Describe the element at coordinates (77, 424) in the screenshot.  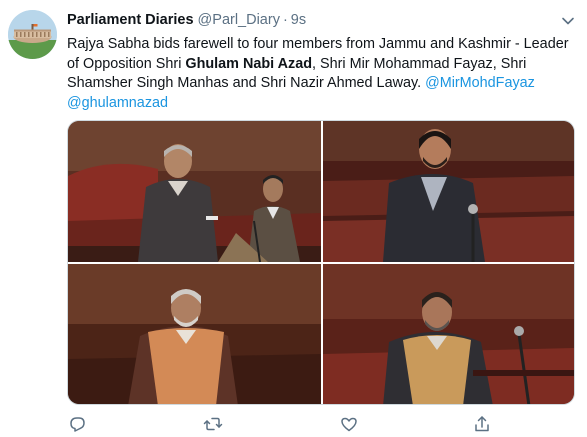
I see `reply-icon` at that location.